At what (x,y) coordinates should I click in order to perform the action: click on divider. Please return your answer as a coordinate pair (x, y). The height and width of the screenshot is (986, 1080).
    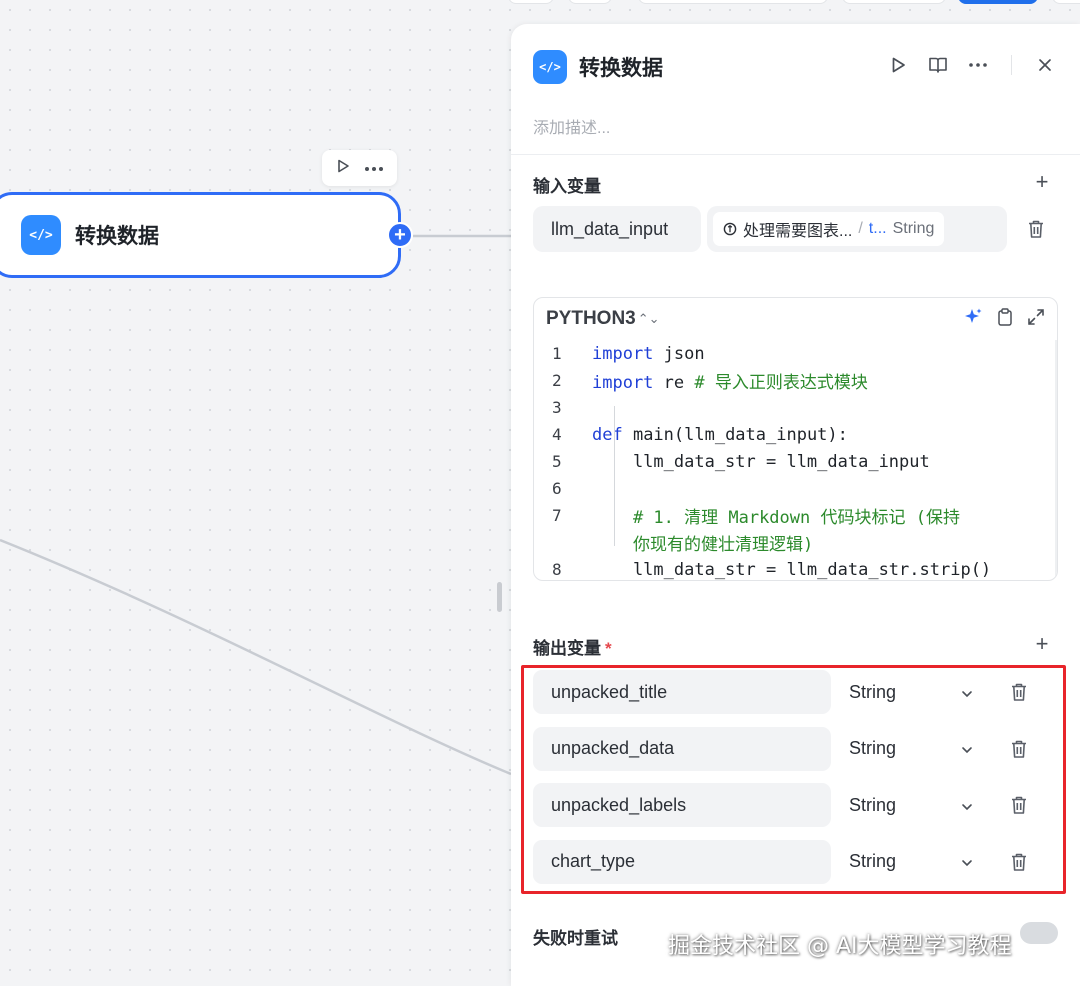
    Looking at the image, I should click on (795, 154).